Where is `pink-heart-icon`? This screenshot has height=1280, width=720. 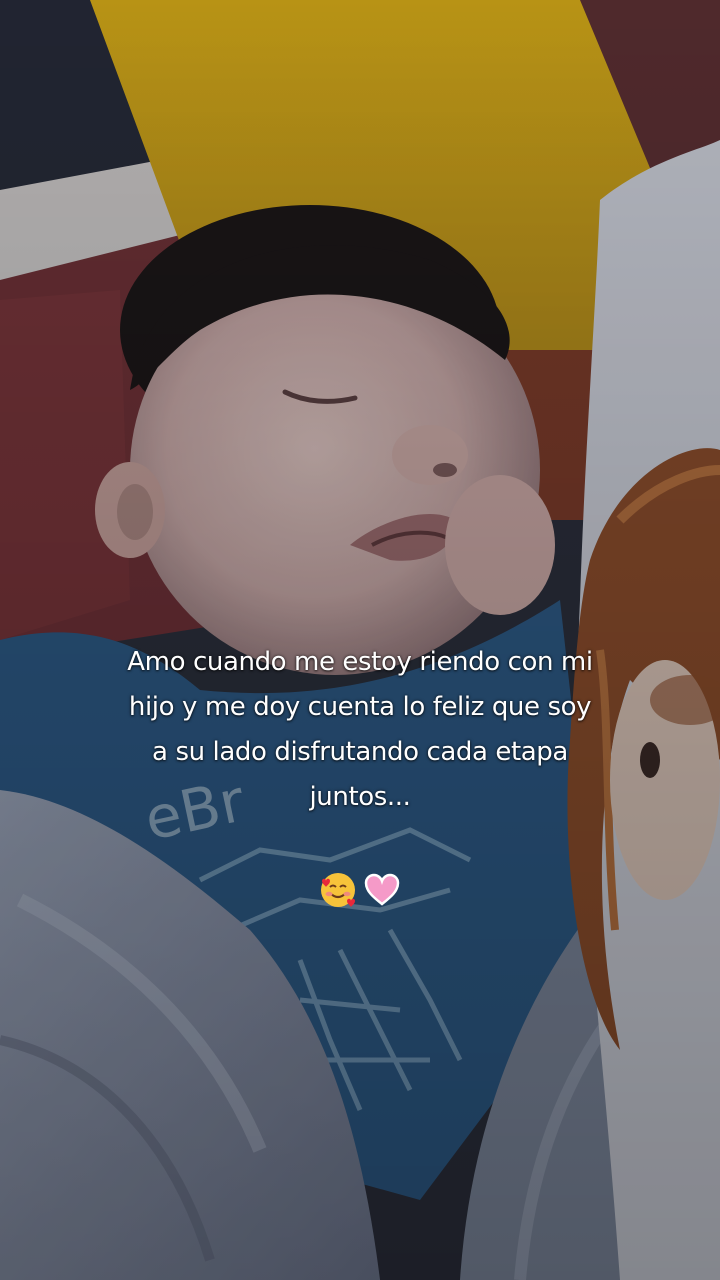
pink-heart-icon is located at coordinates (382, 889).